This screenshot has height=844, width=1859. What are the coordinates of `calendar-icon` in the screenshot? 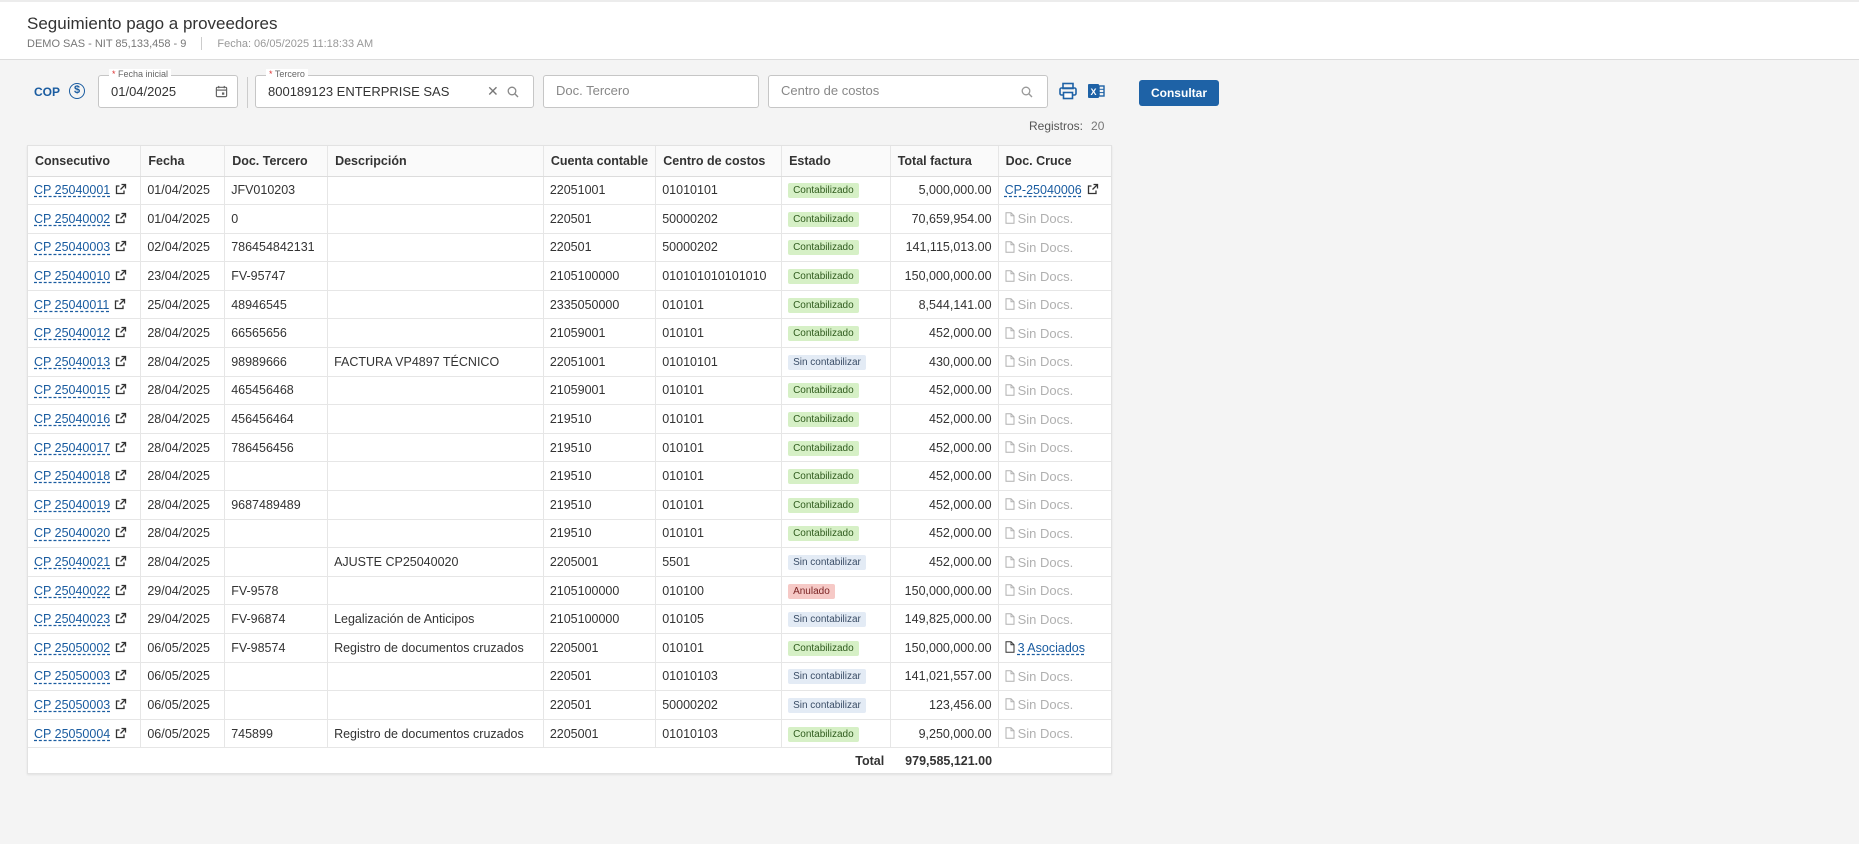 It's located at (221, 91).